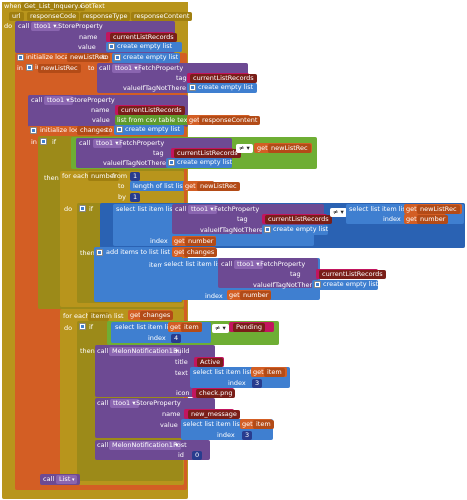 The image size is (467, 500). Describe the element at coordinates (76, 316) in the screenshot. I see `for-each-label: for each` at that location.